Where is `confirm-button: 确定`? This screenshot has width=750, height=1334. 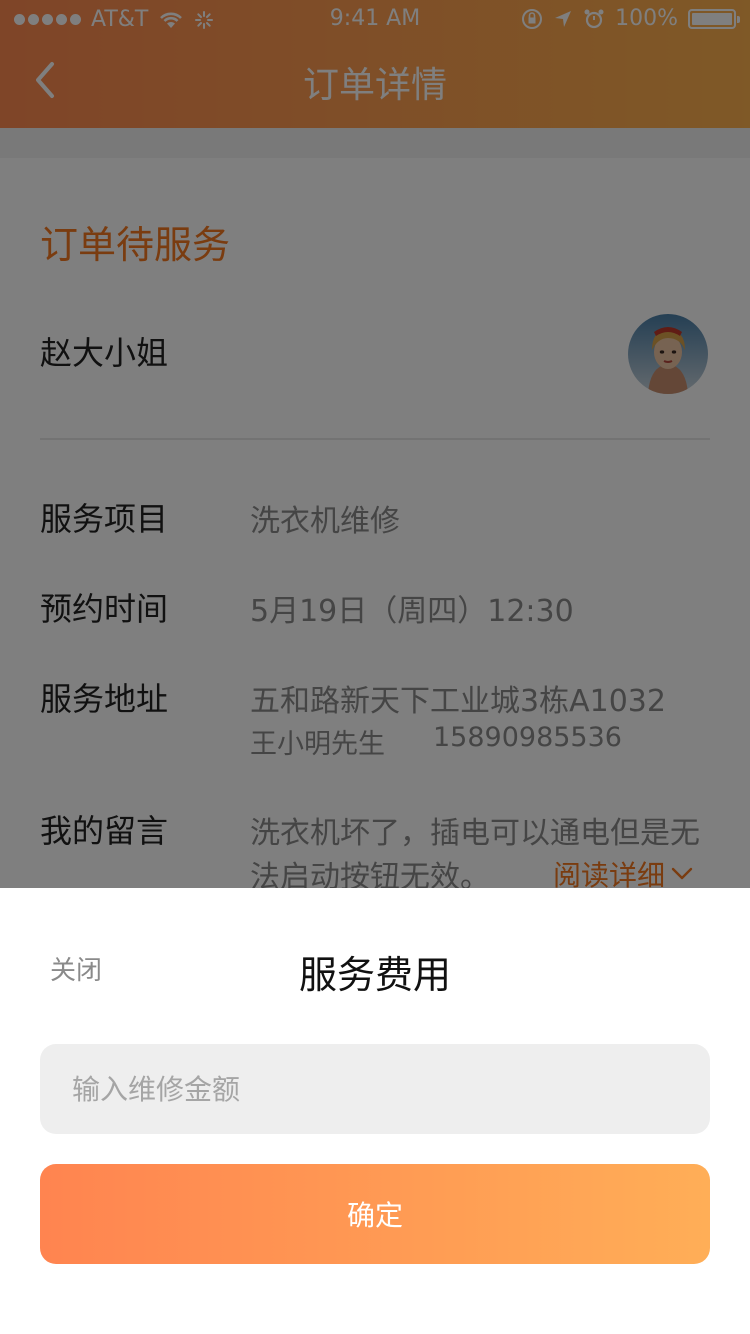 confirm-button: 确定 is located at coordinates (375, 1214).